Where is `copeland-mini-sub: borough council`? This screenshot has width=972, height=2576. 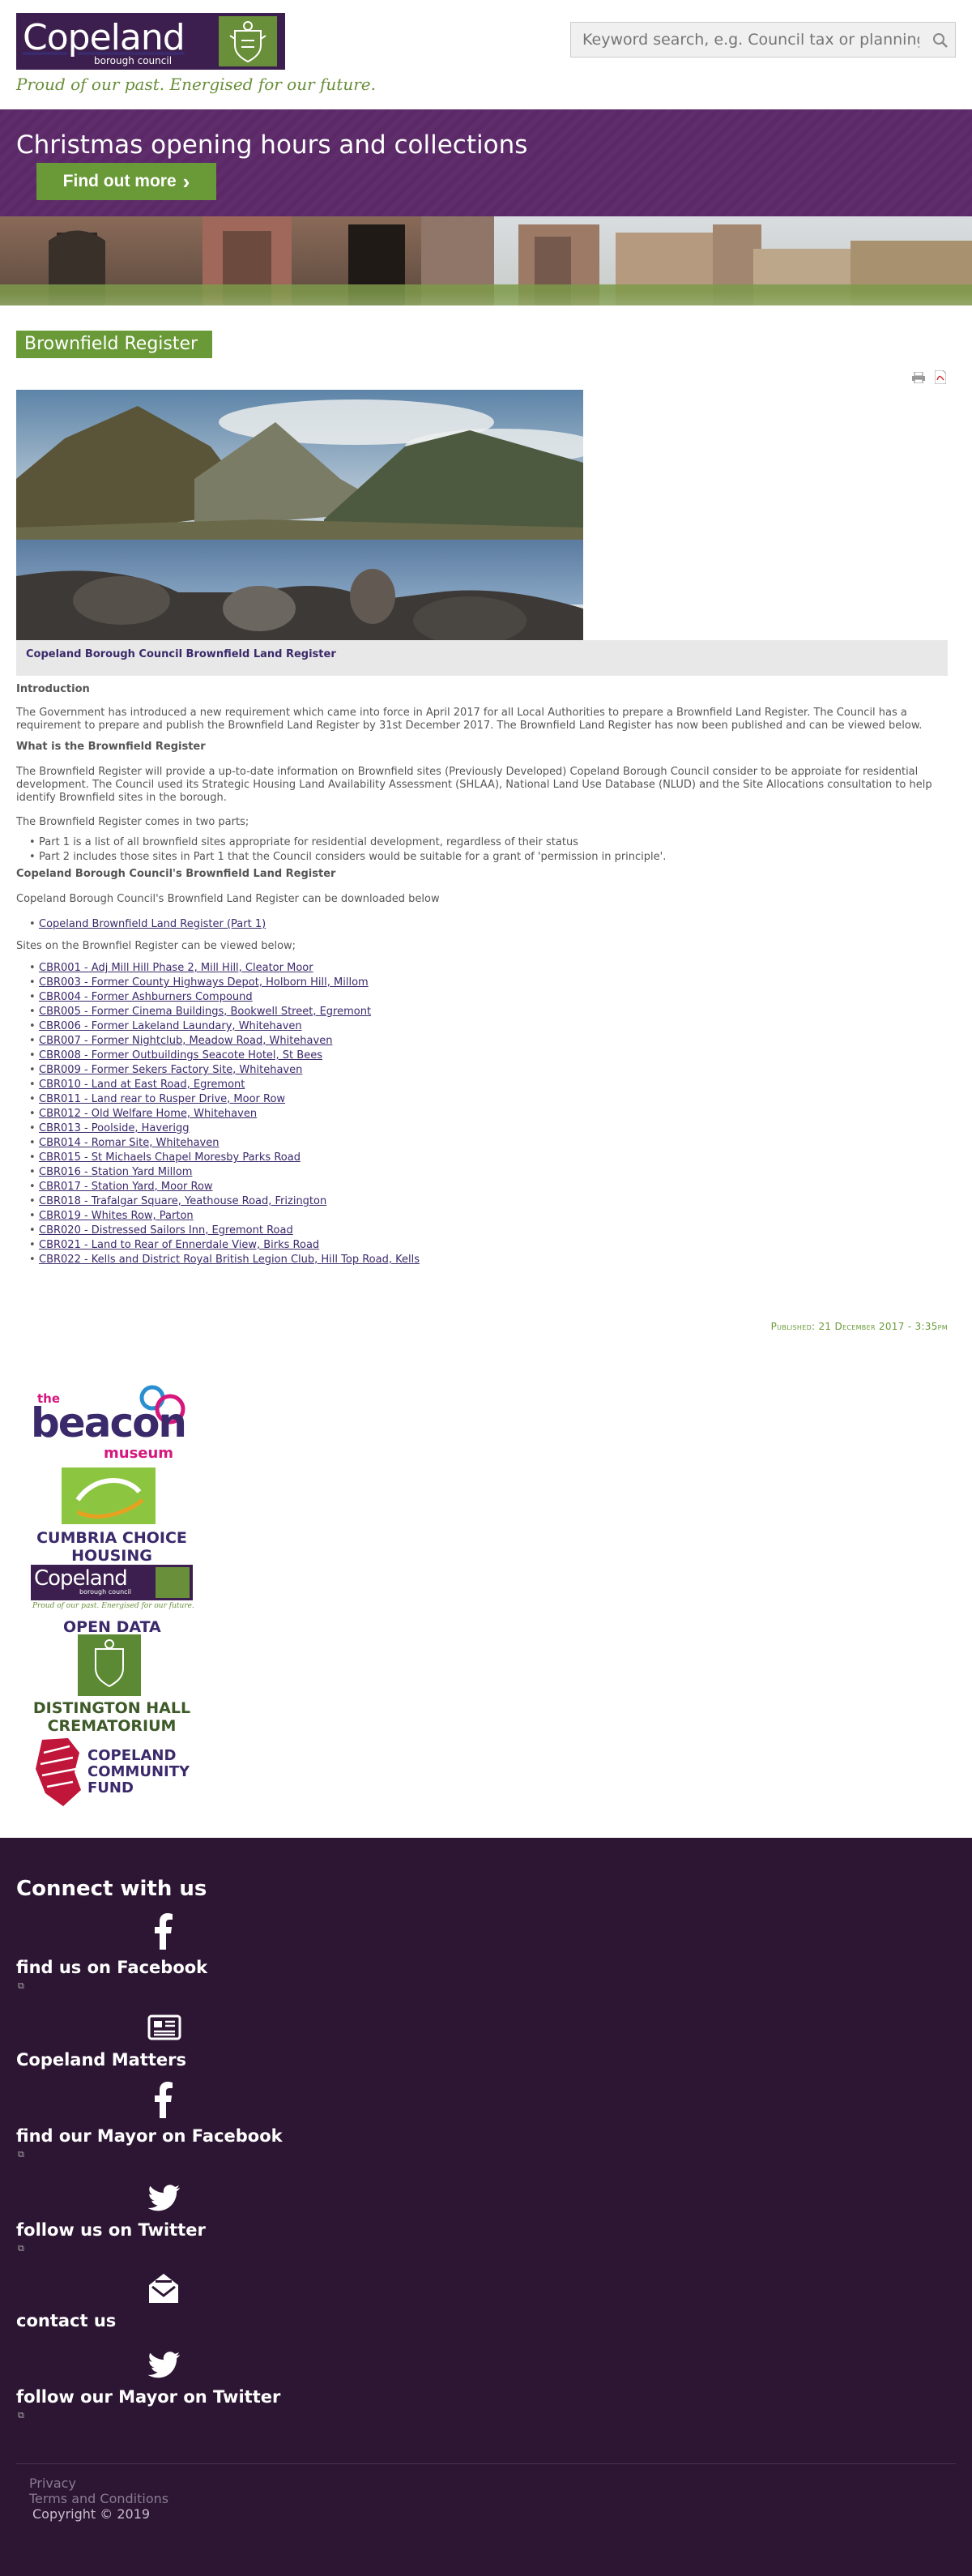
copeland-mini-sub: borough council is located at coordinates (105, 1592).